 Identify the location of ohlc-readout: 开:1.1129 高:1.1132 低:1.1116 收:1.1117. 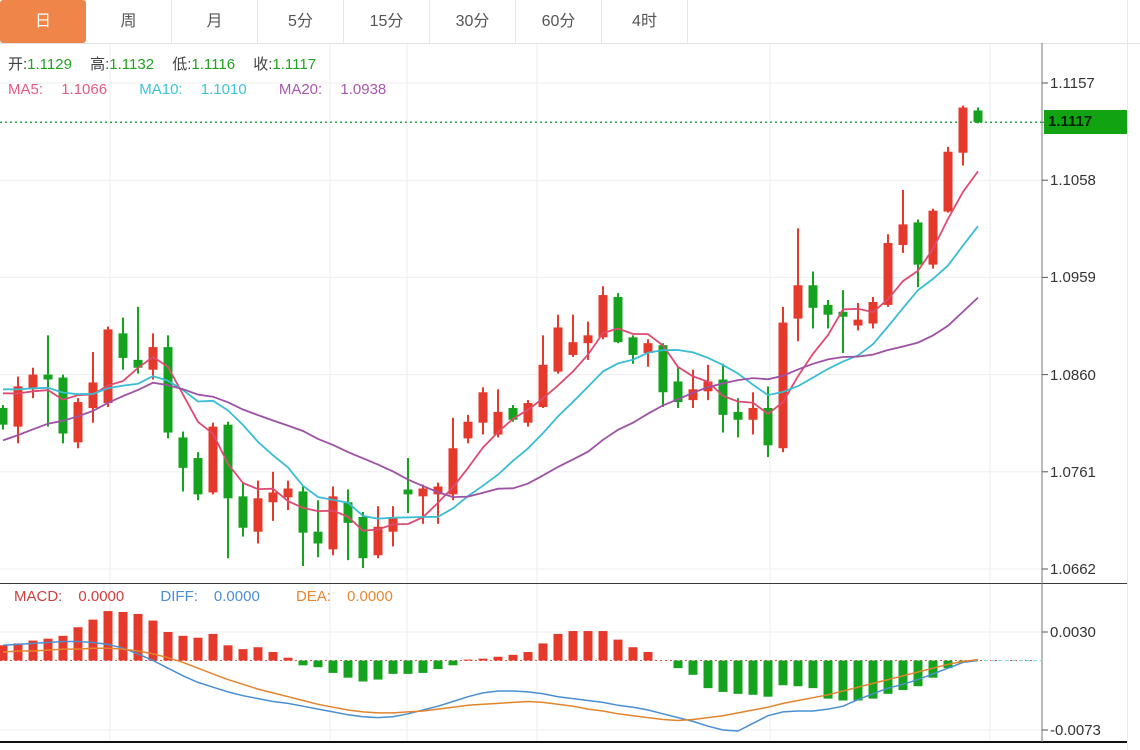
(169, 63).